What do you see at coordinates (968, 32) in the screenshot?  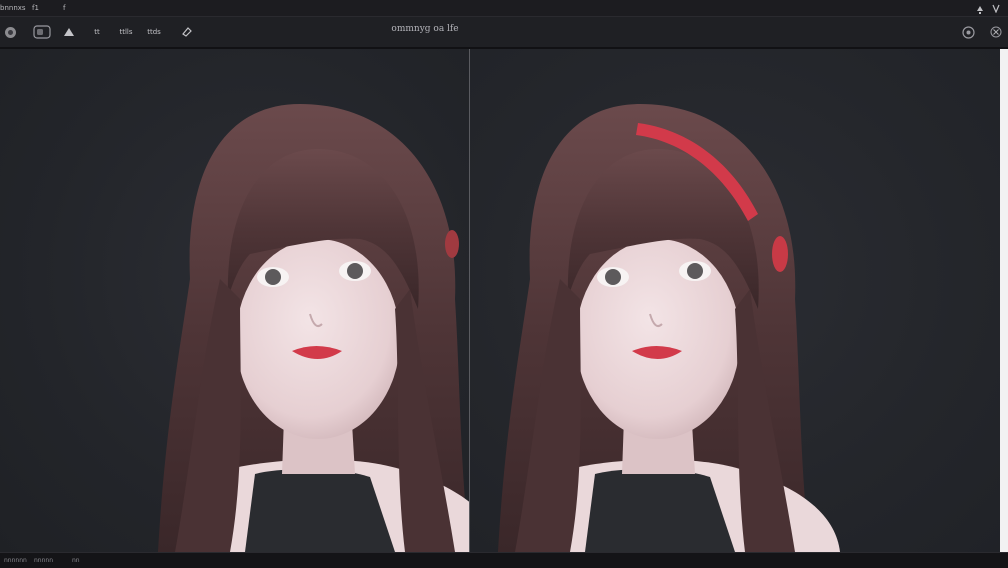 I see `settings-icon` at bounding box center [968, 32].